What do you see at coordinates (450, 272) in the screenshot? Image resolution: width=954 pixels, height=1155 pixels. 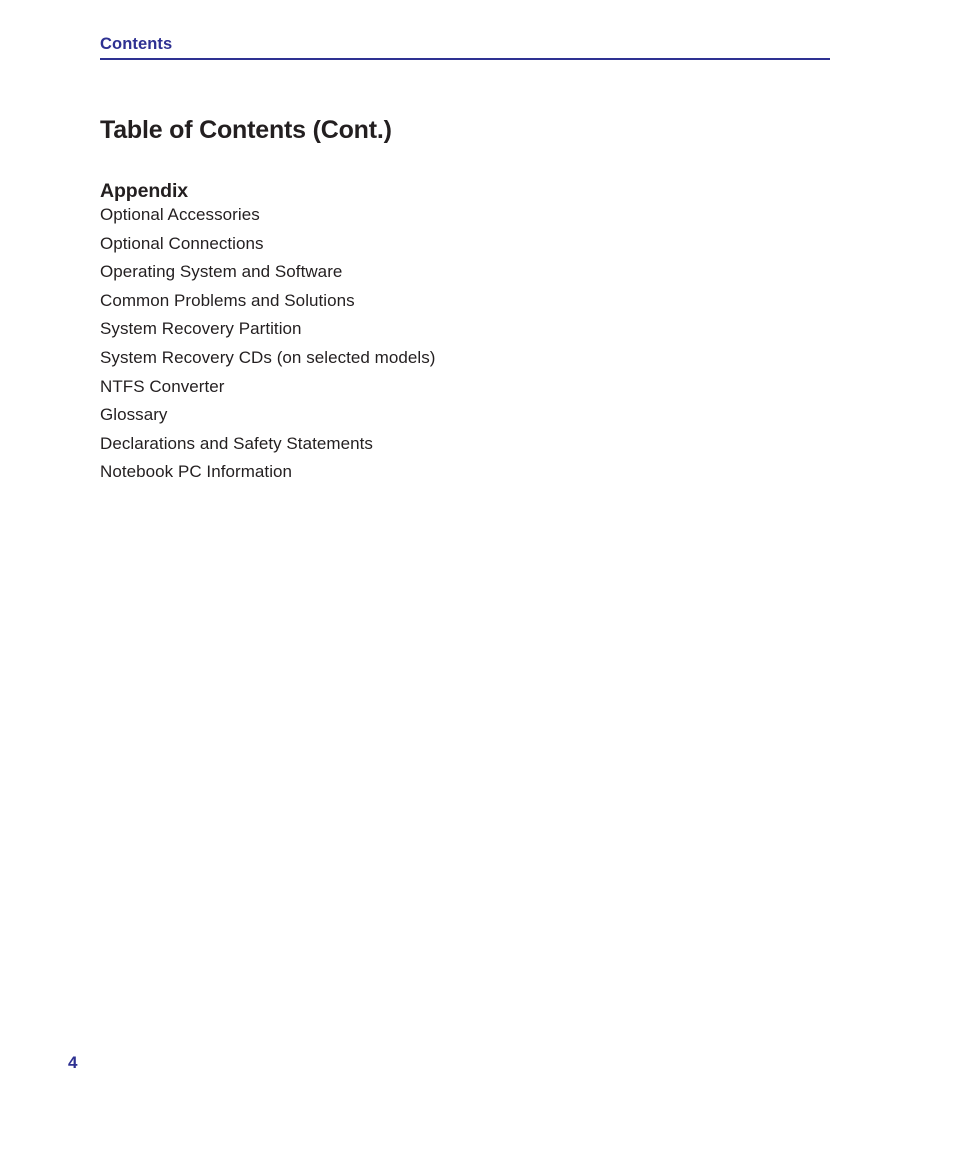 I see `toc-entry: Operating System and Software` at bounding box center [450, 272].